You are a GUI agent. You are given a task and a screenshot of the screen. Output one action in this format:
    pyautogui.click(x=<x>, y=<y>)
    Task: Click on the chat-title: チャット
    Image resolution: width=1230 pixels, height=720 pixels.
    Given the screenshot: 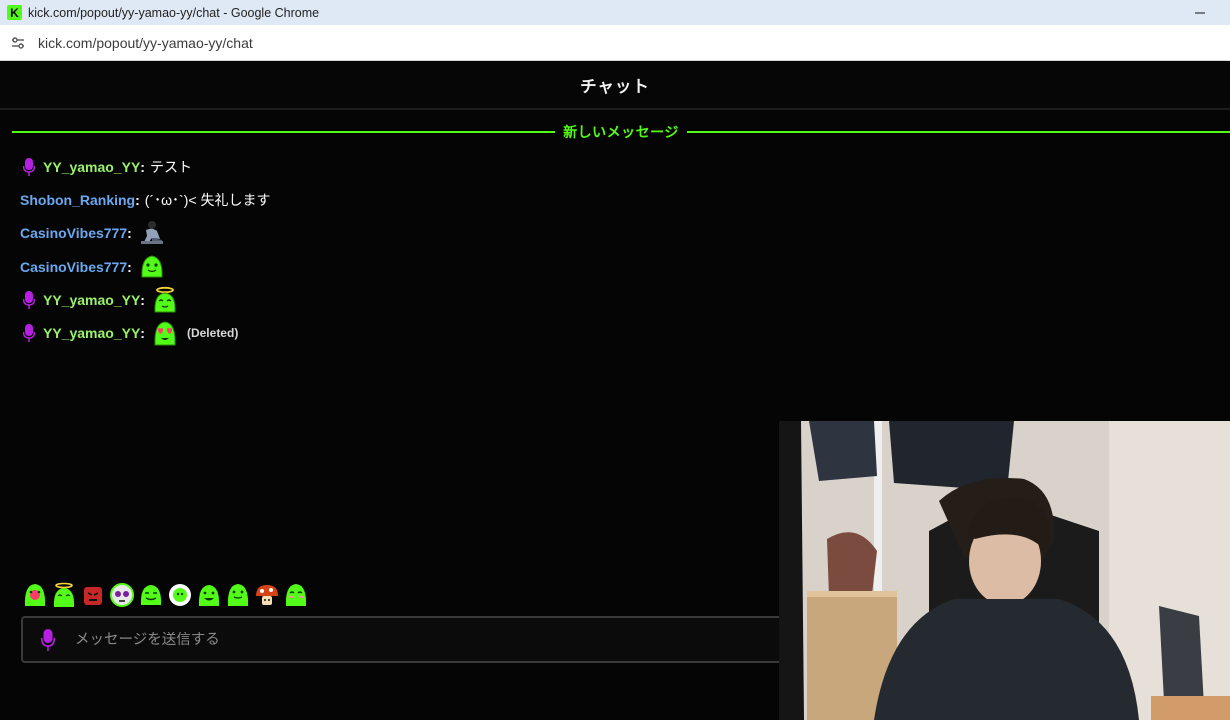 What is the action you would take?
    pyautogui.click(x=615, y=87)
    